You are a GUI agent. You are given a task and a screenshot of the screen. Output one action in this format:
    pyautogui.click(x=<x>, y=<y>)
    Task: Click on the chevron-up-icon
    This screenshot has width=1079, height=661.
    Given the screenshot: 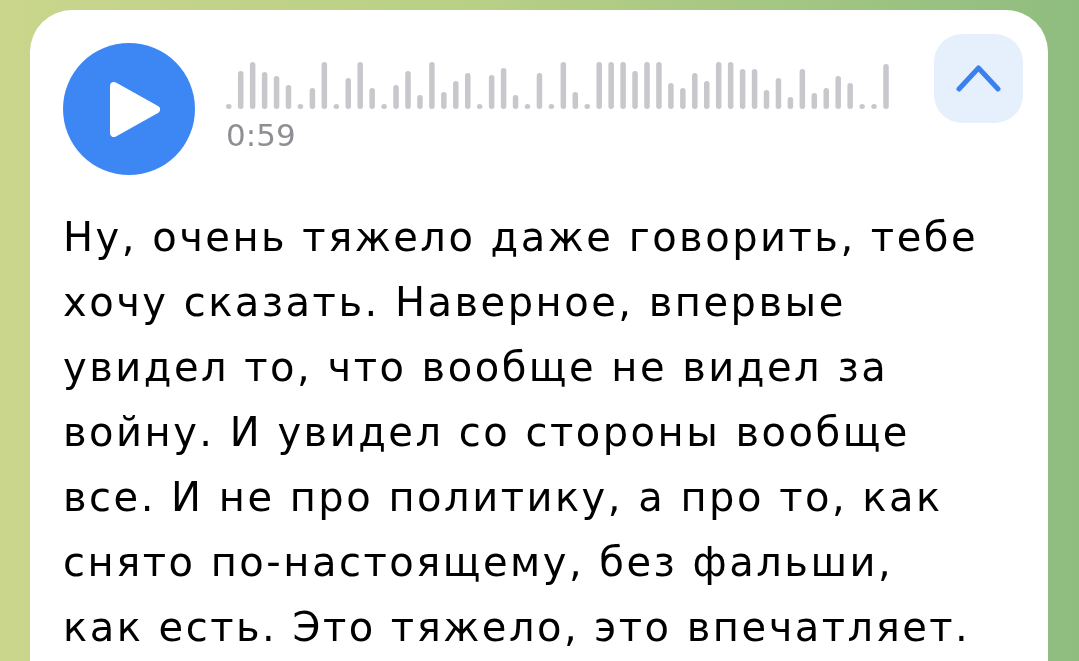 What is the action you would take?
    pyautogui.click(x=978, y=78)
    